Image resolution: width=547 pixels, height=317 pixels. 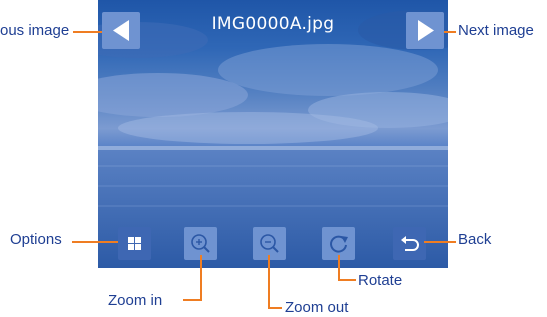 I want to click on leader-line-previous, so click(x=87, y=32).